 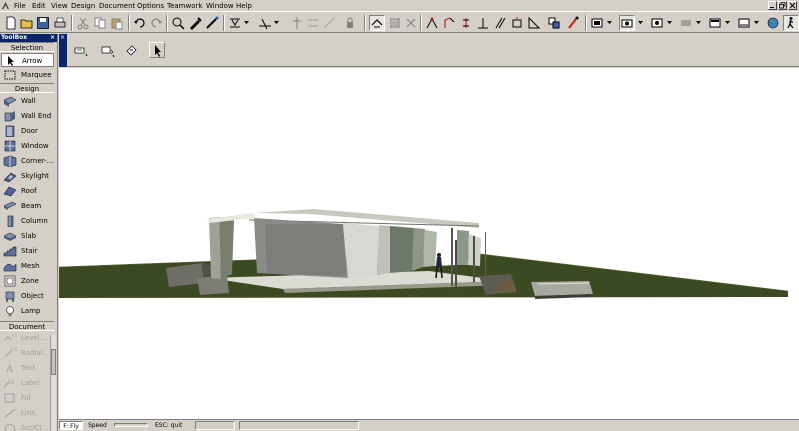 I want to click on tool-marquee: Marquee, so click(x=27, y=75).